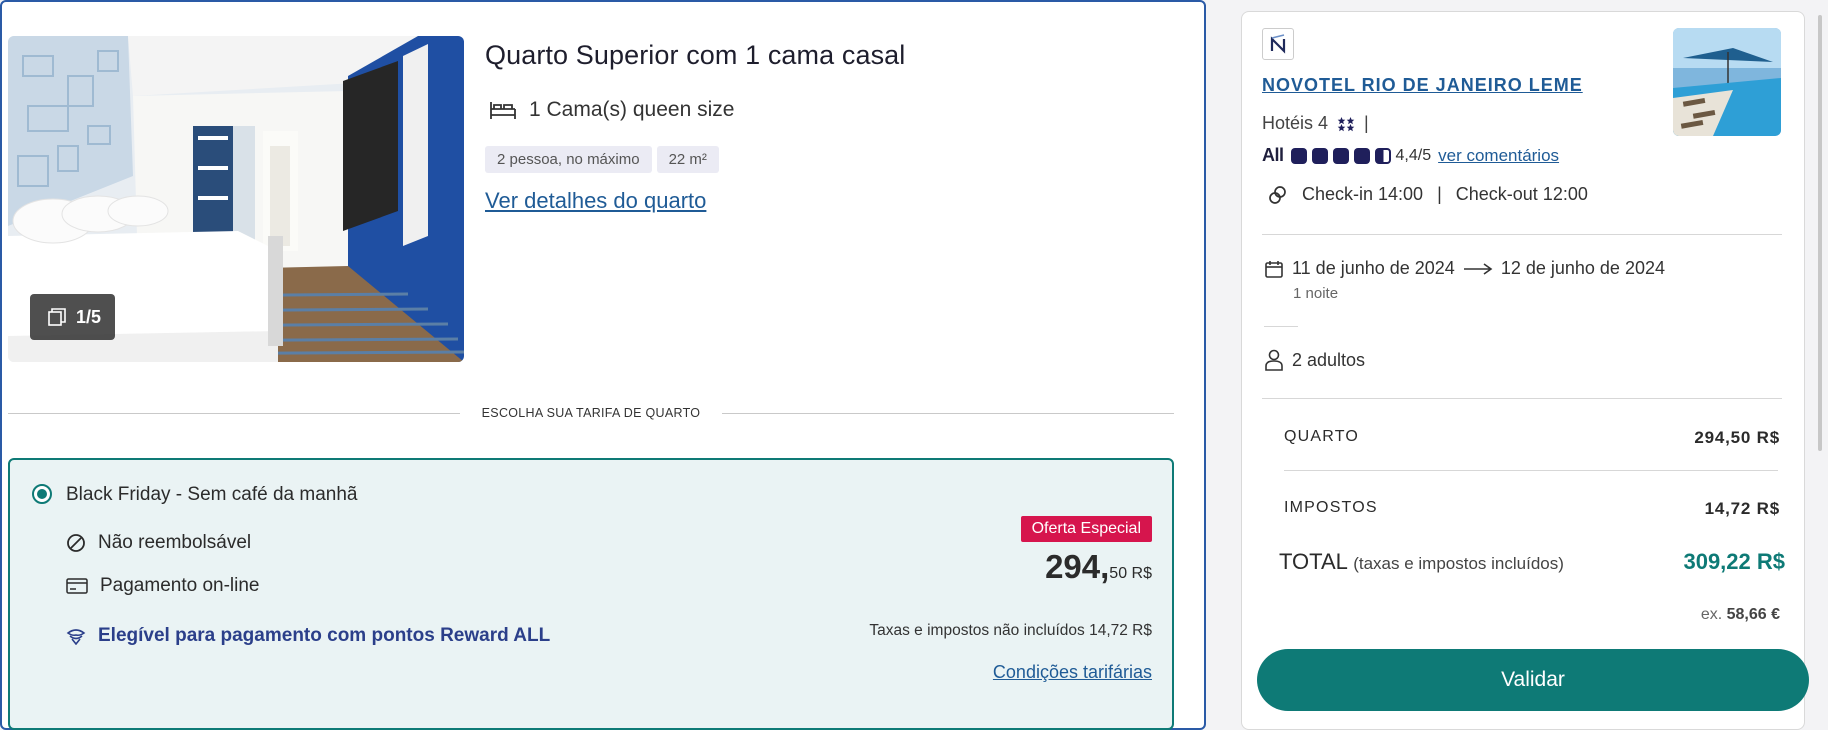 This screenshot has height=730, width=1828. What do you see at coordinates (1346, 123) in the screenshot?
I see `stars-icon` at bounding box center [1346, 123].